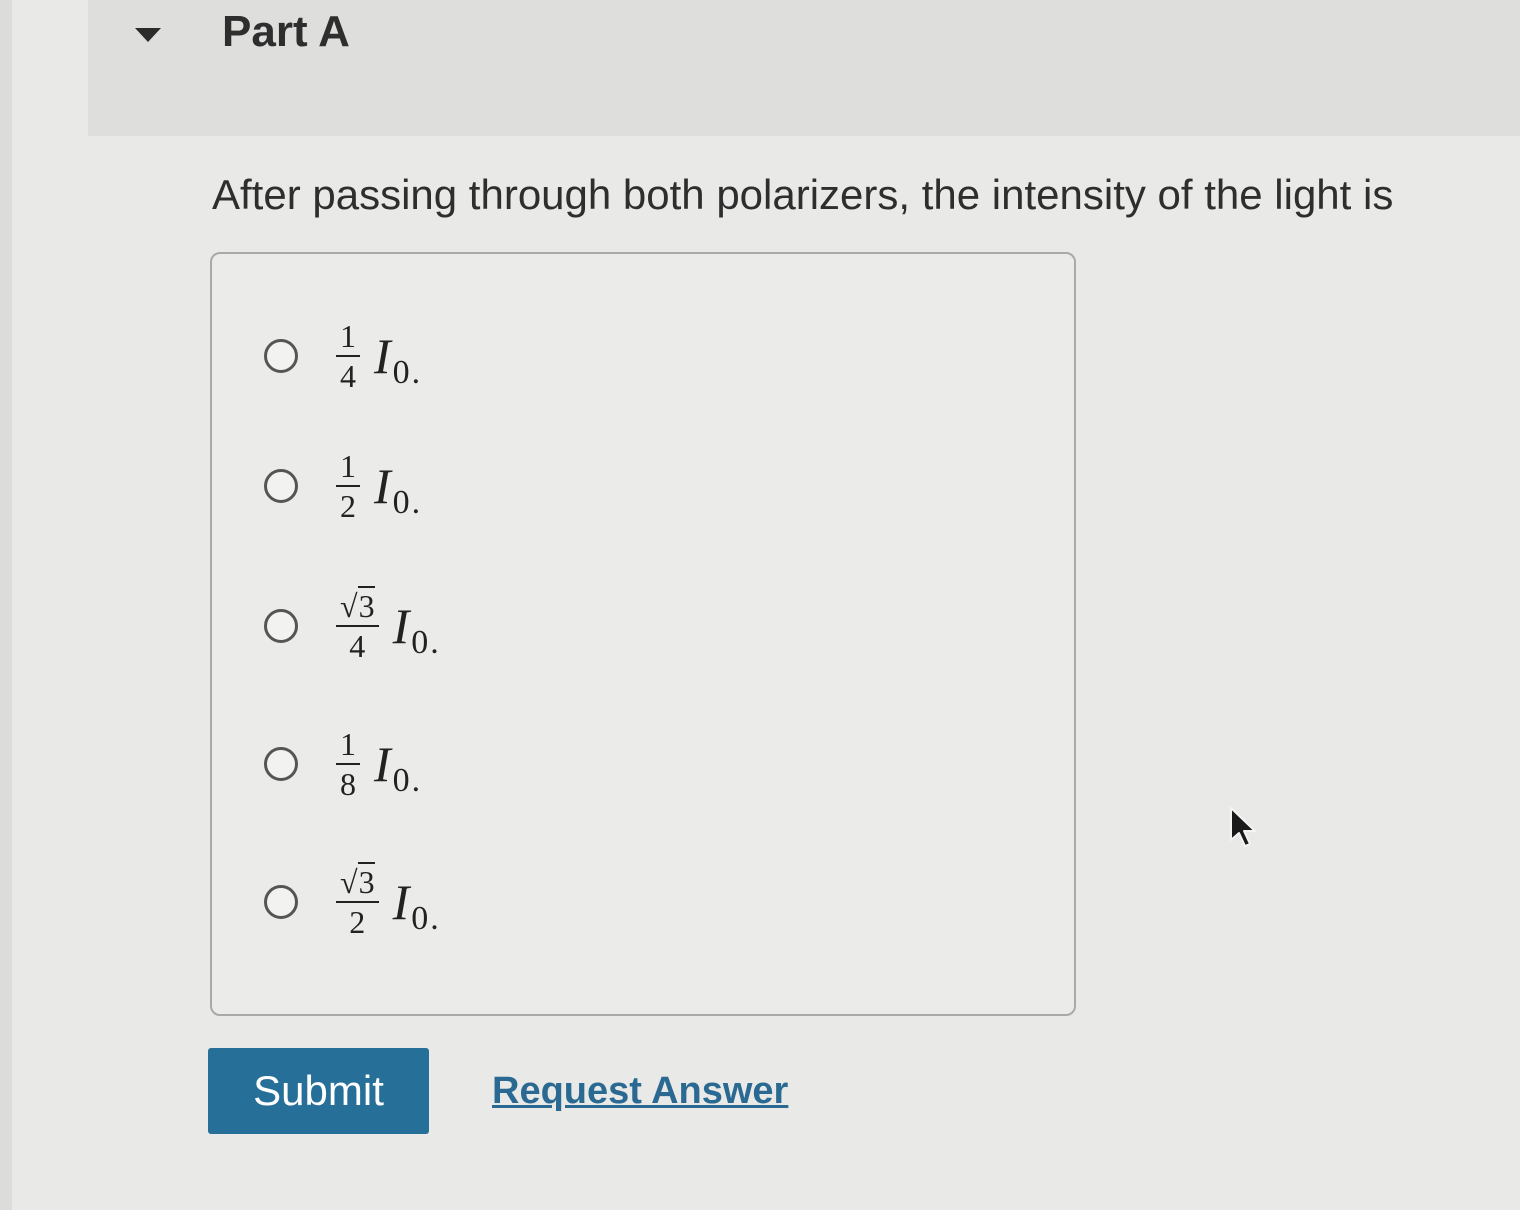 This screenshot has width=1520, height=1210. I want to click on option-1: 1 4 I0., so click(342, 356).